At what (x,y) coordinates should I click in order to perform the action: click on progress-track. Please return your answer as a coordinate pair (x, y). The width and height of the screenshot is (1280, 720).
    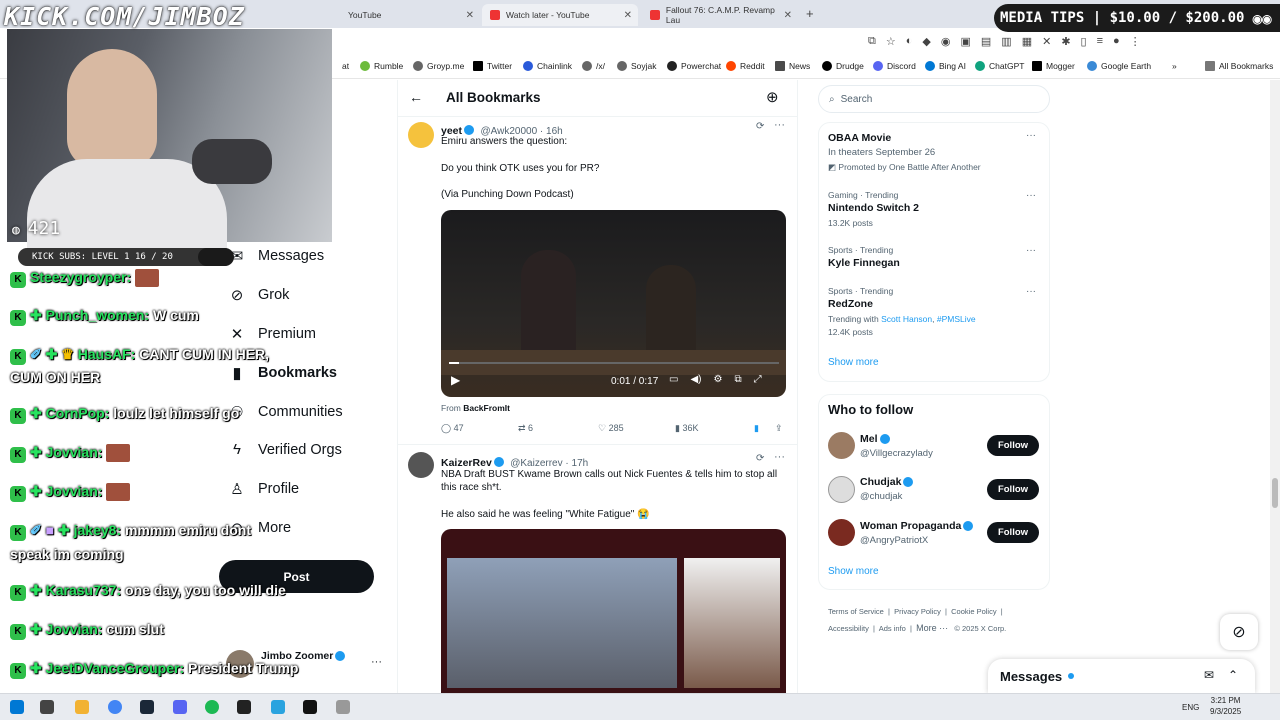
    Looking at the image, I should click on (614, 363).